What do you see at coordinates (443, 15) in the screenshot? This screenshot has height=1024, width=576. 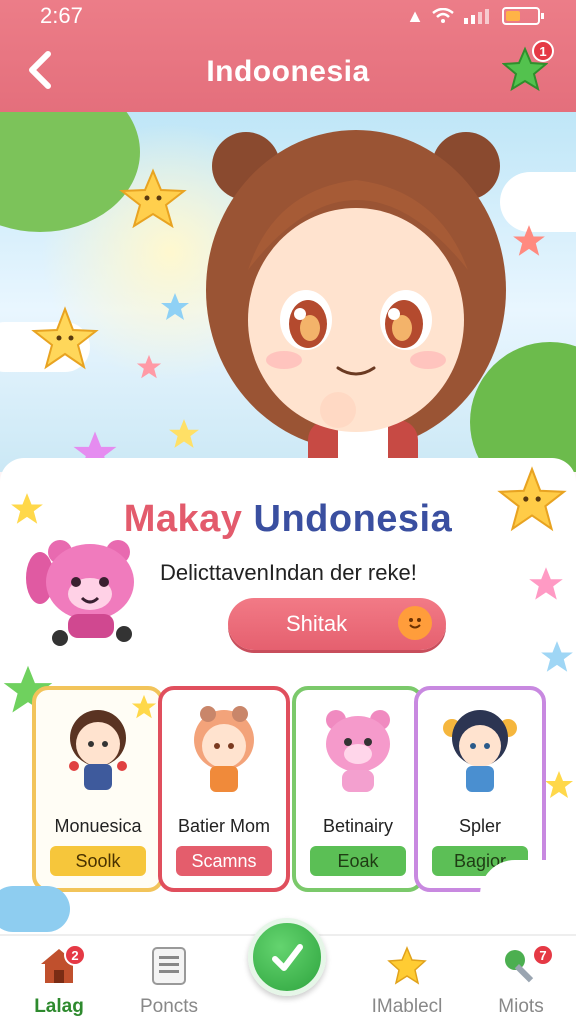 I see `wifi-icon` at bounding box center [443, 15].